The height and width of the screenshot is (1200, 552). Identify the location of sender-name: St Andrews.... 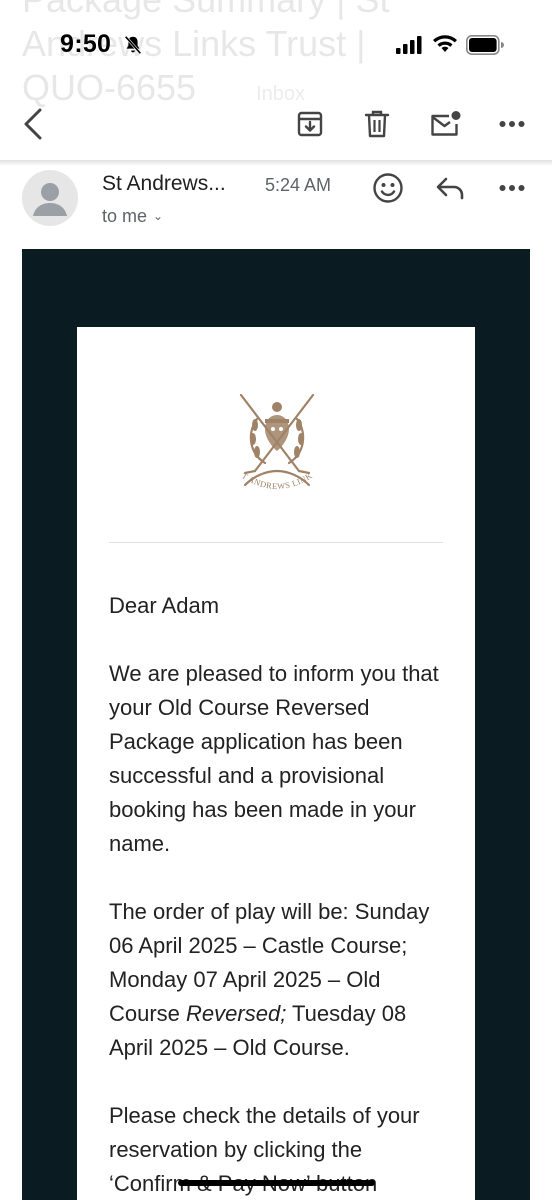
(164, 184).